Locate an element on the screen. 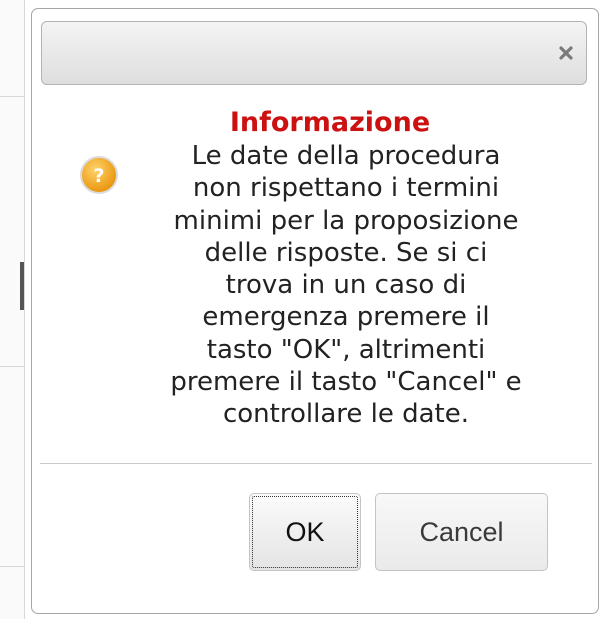 This screenshot has height=619, width=616. message-line: controllare le date. is located at coordinates (346, 414).